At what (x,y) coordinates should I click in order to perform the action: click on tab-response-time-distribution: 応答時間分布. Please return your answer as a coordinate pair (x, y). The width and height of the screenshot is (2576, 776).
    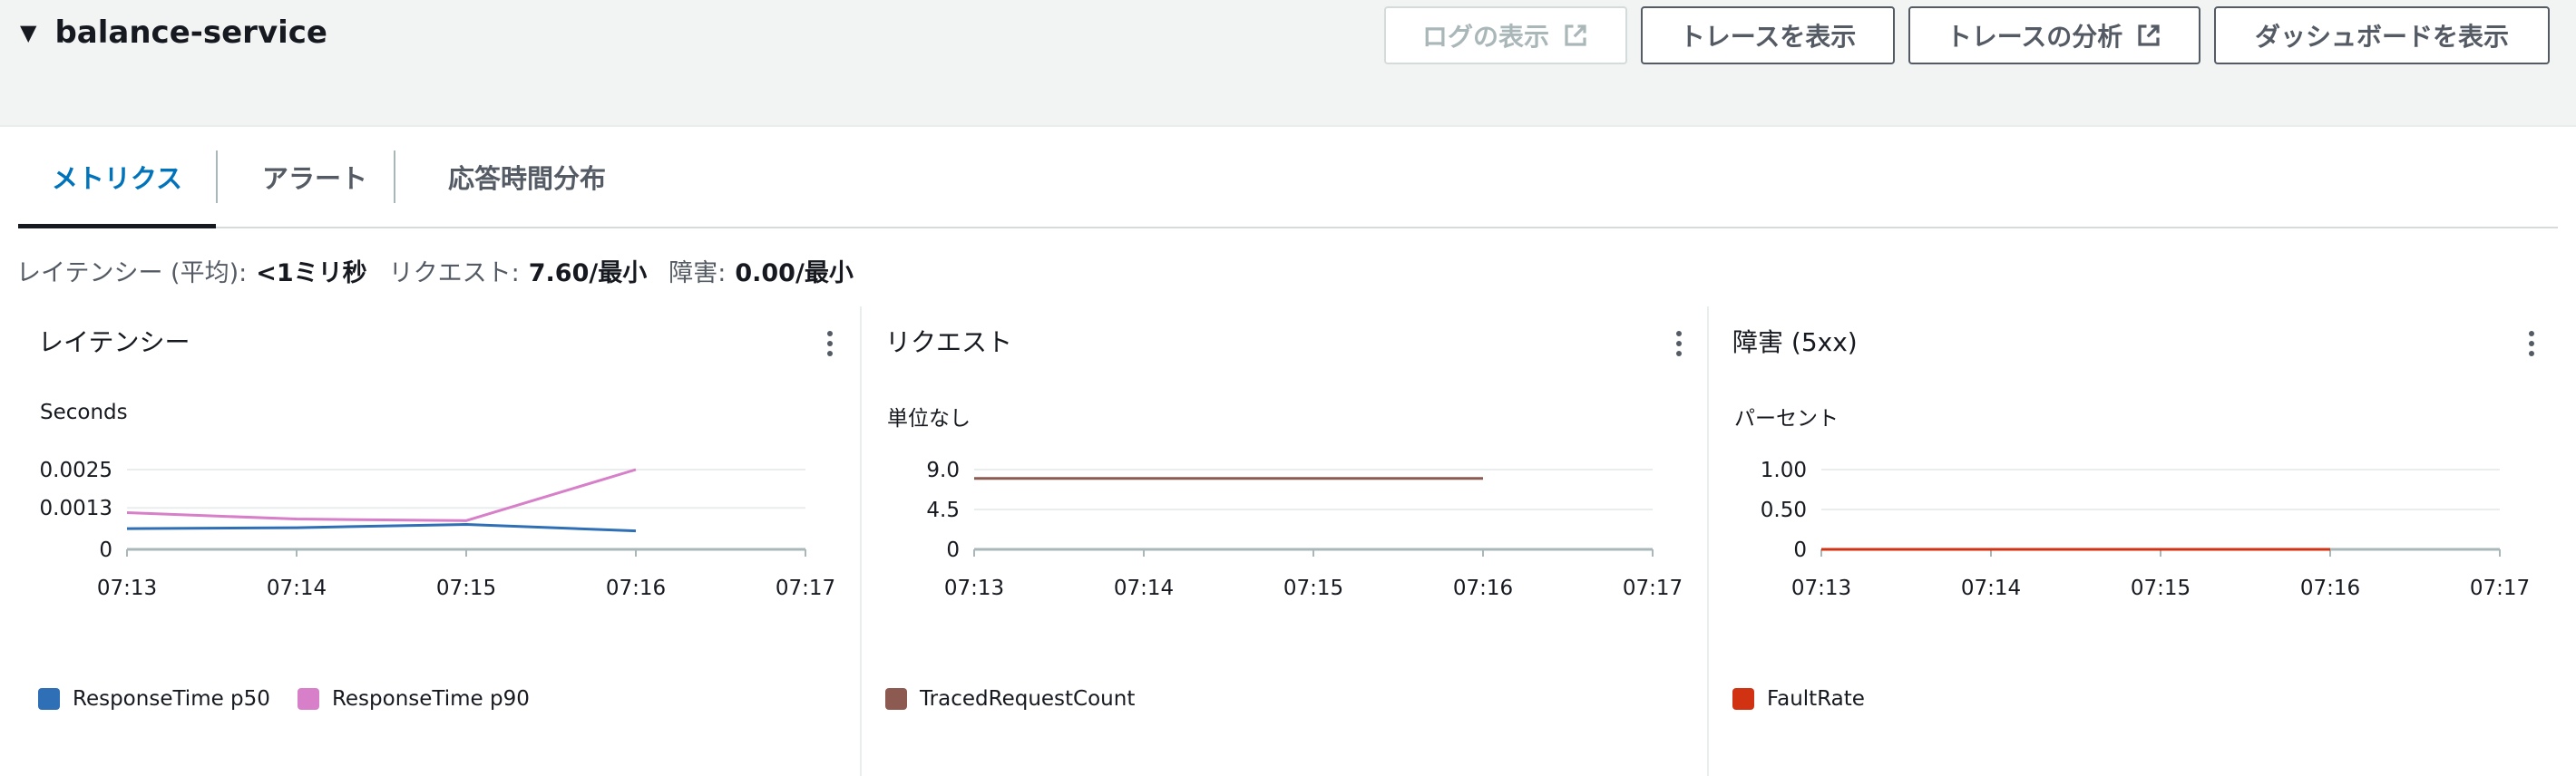
    Looking at the image, I should click on (527, 177).